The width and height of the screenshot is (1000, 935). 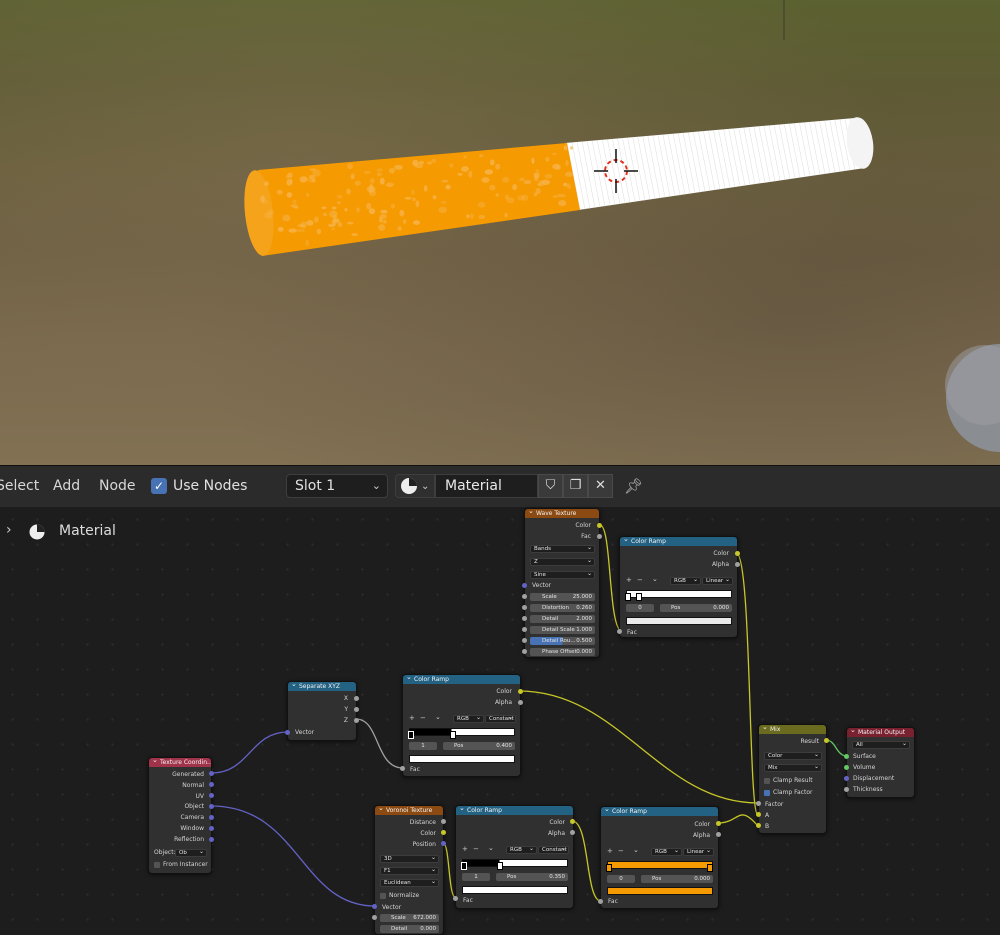 What do you see at coordinates (793, 768) in the screenshot?
I see `blend-mode-dropdown: Mix` at bounding box center [793, 768].